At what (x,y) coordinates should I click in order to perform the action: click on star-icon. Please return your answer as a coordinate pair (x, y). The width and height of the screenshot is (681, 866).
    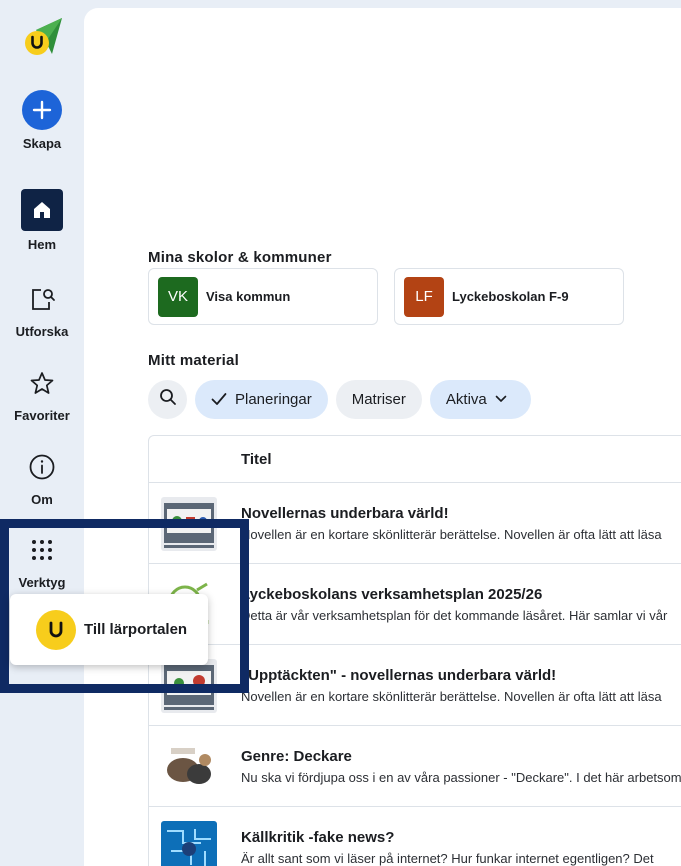
    Looking at the image, I should click on (42, 383).